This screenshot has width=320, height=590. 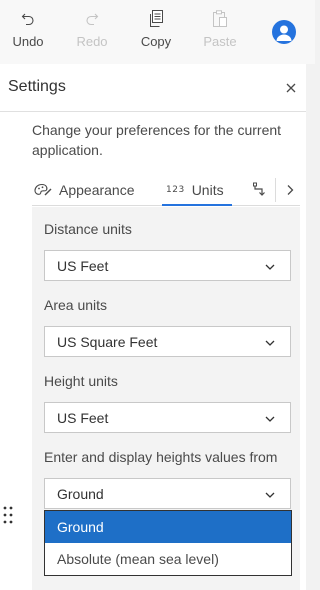 I want to click on distance-units-select: US Feet, so click(x=167, y=265).